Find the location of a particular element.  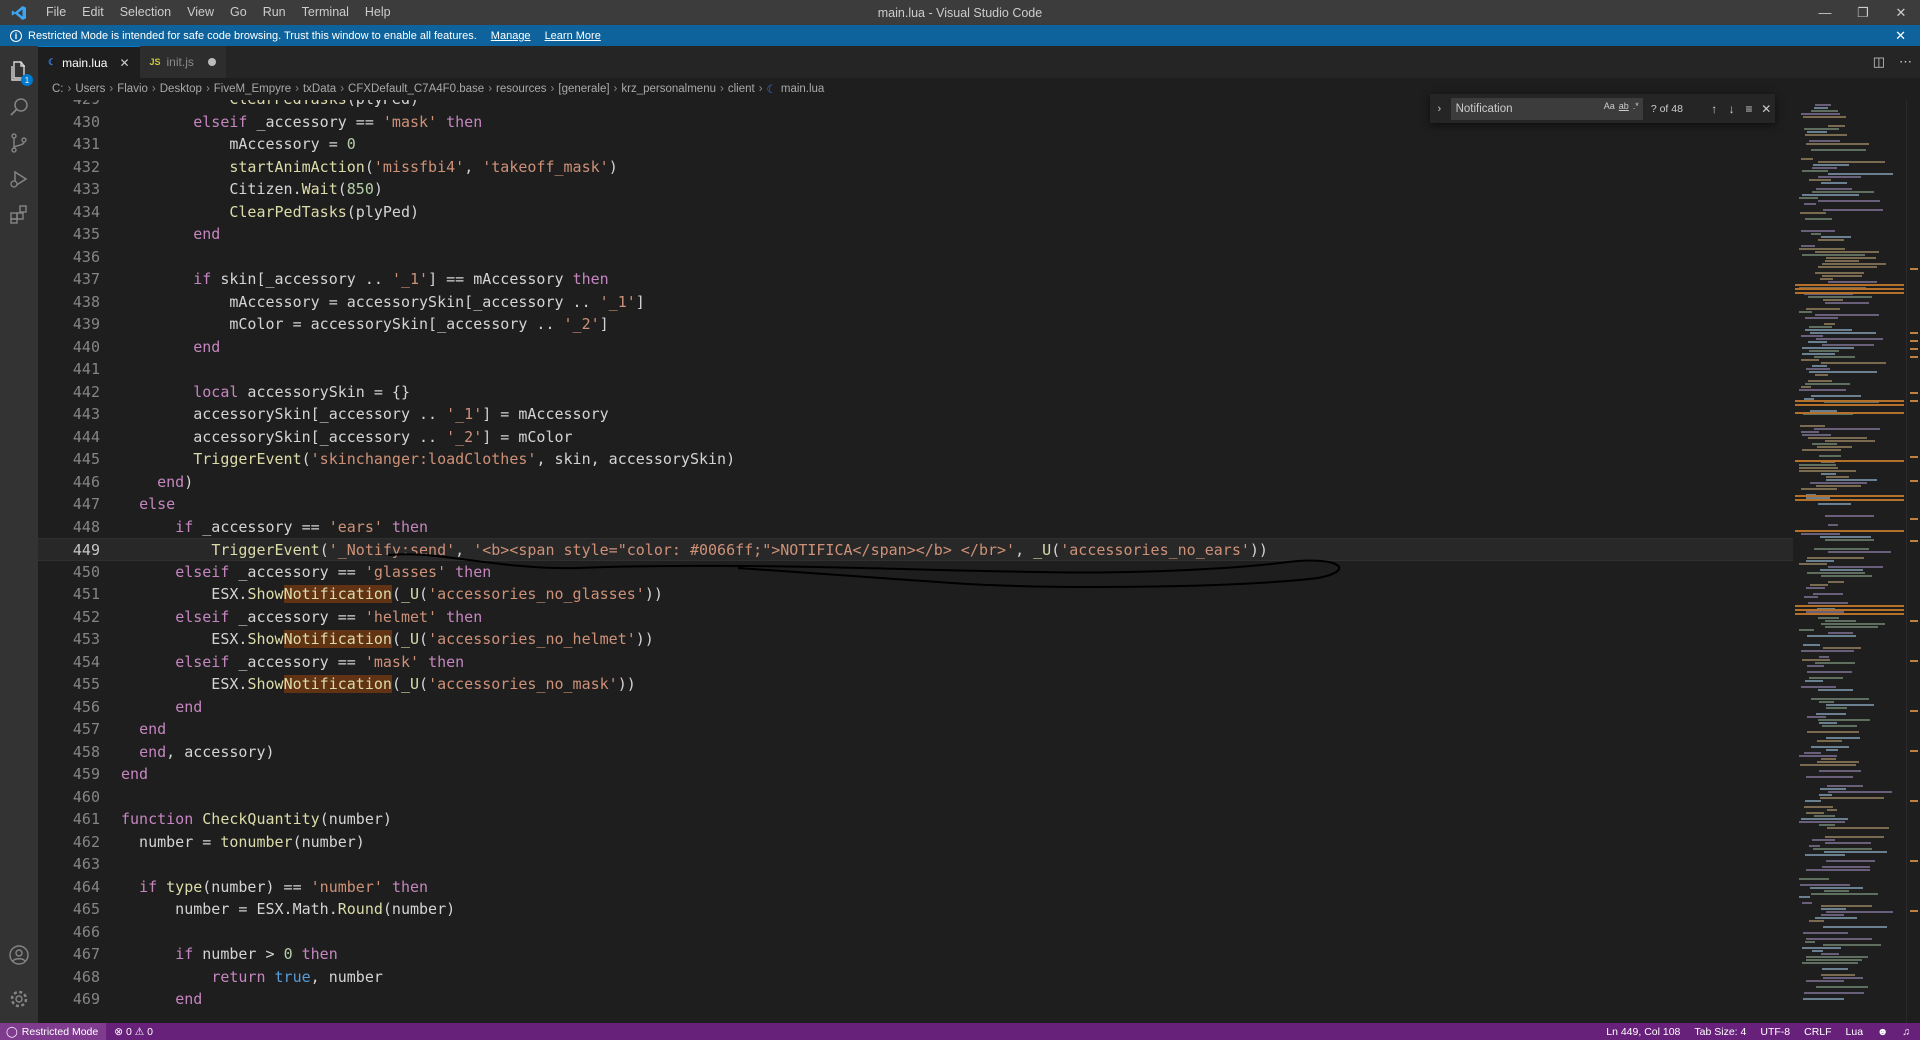

menu-go: Go is located at coordinates (238, 12).